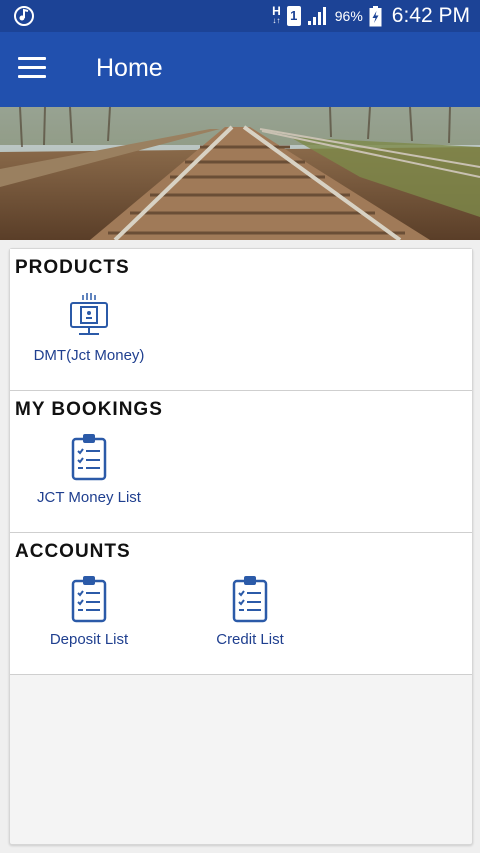 This screenshot has width=480, height=853. I want to click on music-notification-icon, so click(24, 16).